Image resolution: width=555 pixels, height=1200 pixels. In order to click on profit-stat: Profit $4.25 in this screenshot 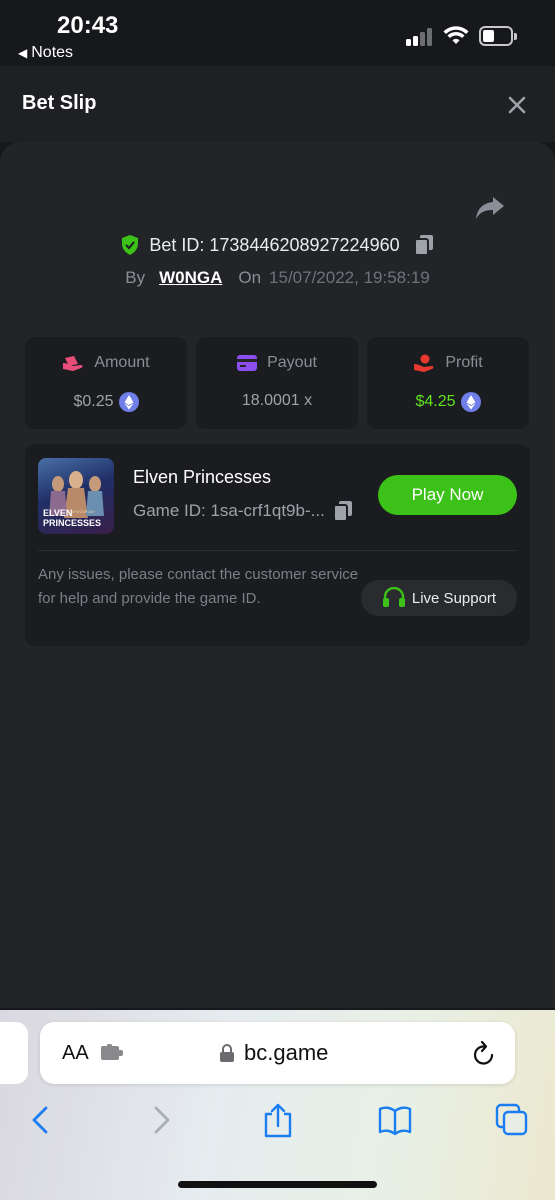, I will do `click(448, 383)`.